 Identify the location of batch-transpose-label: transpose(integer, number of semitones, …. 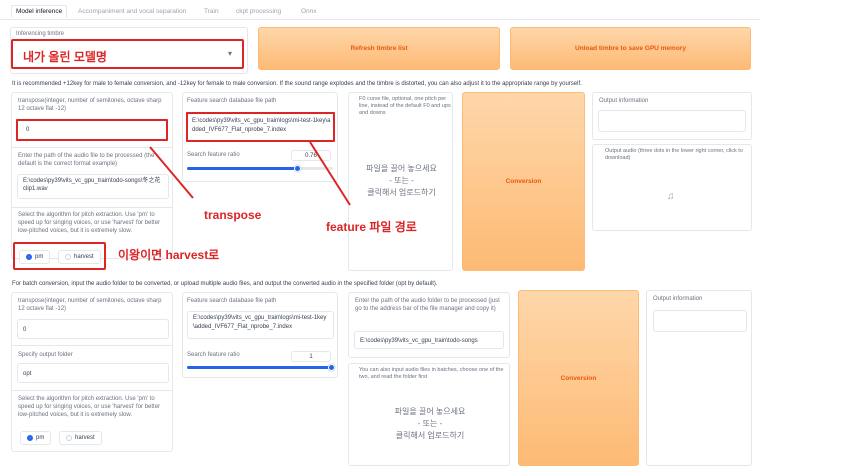
(90, 305).